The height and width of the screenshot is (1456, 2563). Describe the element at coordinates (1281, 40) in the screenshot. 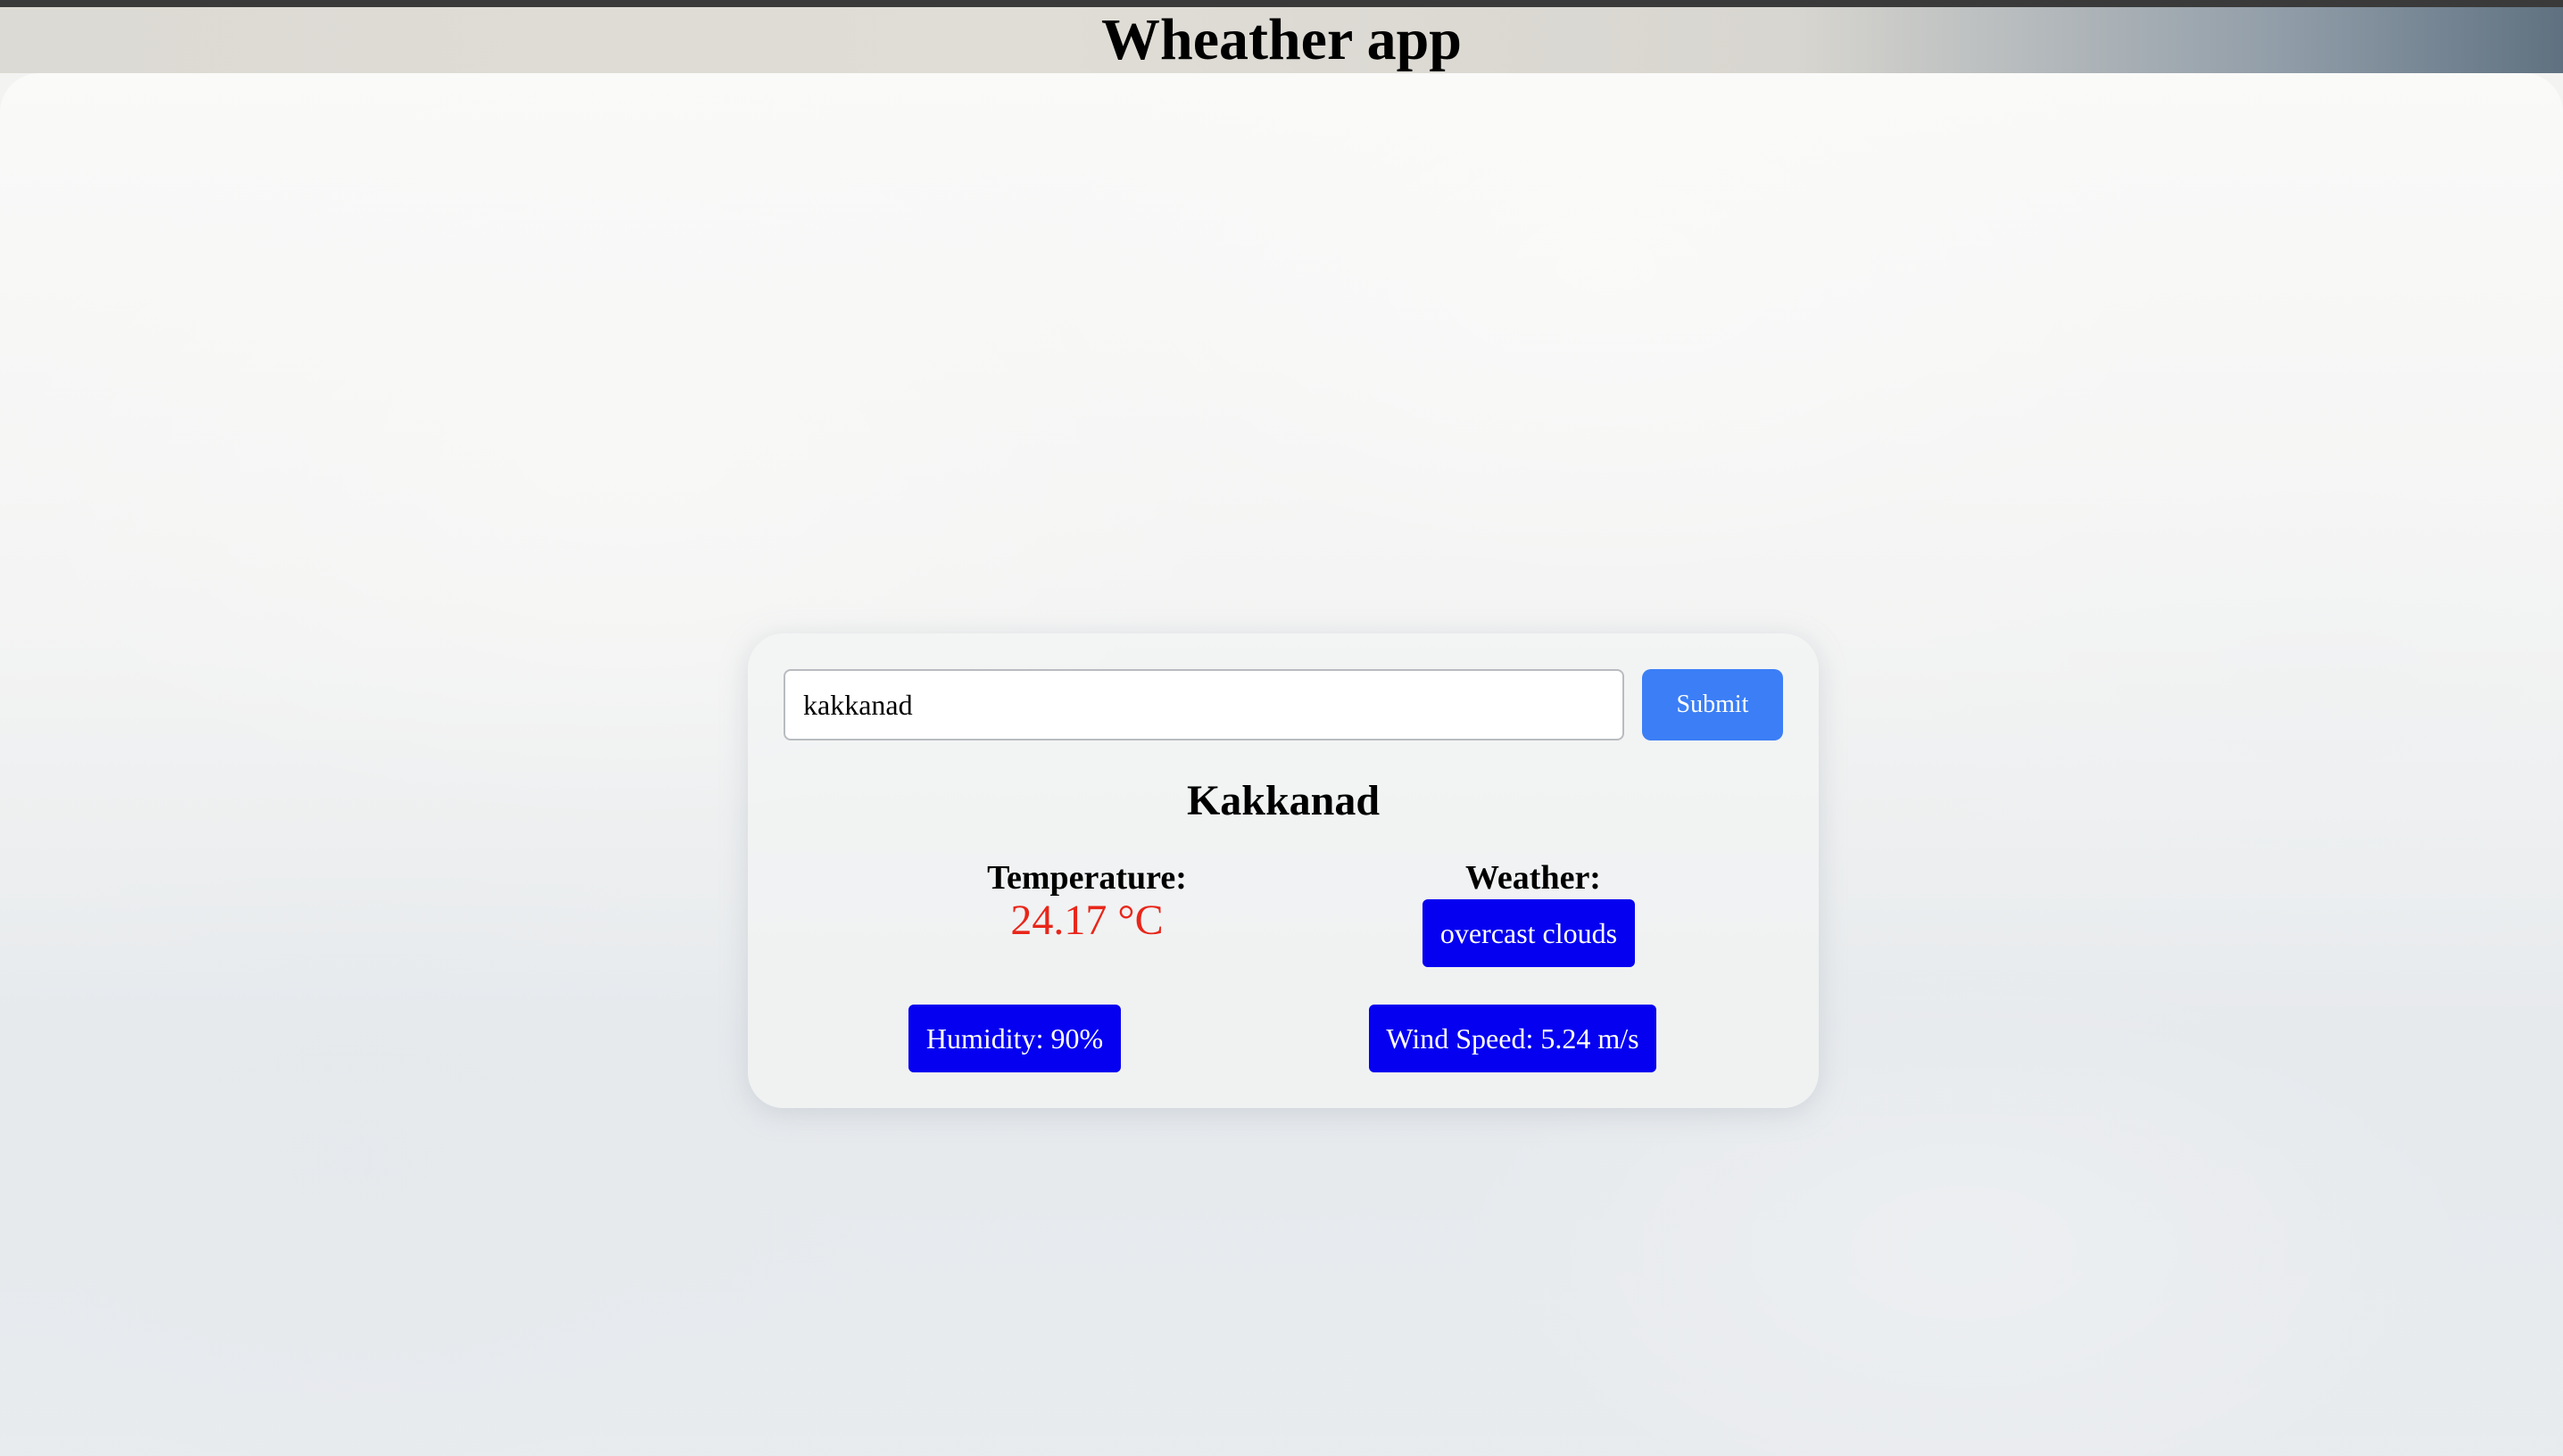

I see `app-title: Wheather app` at that location.